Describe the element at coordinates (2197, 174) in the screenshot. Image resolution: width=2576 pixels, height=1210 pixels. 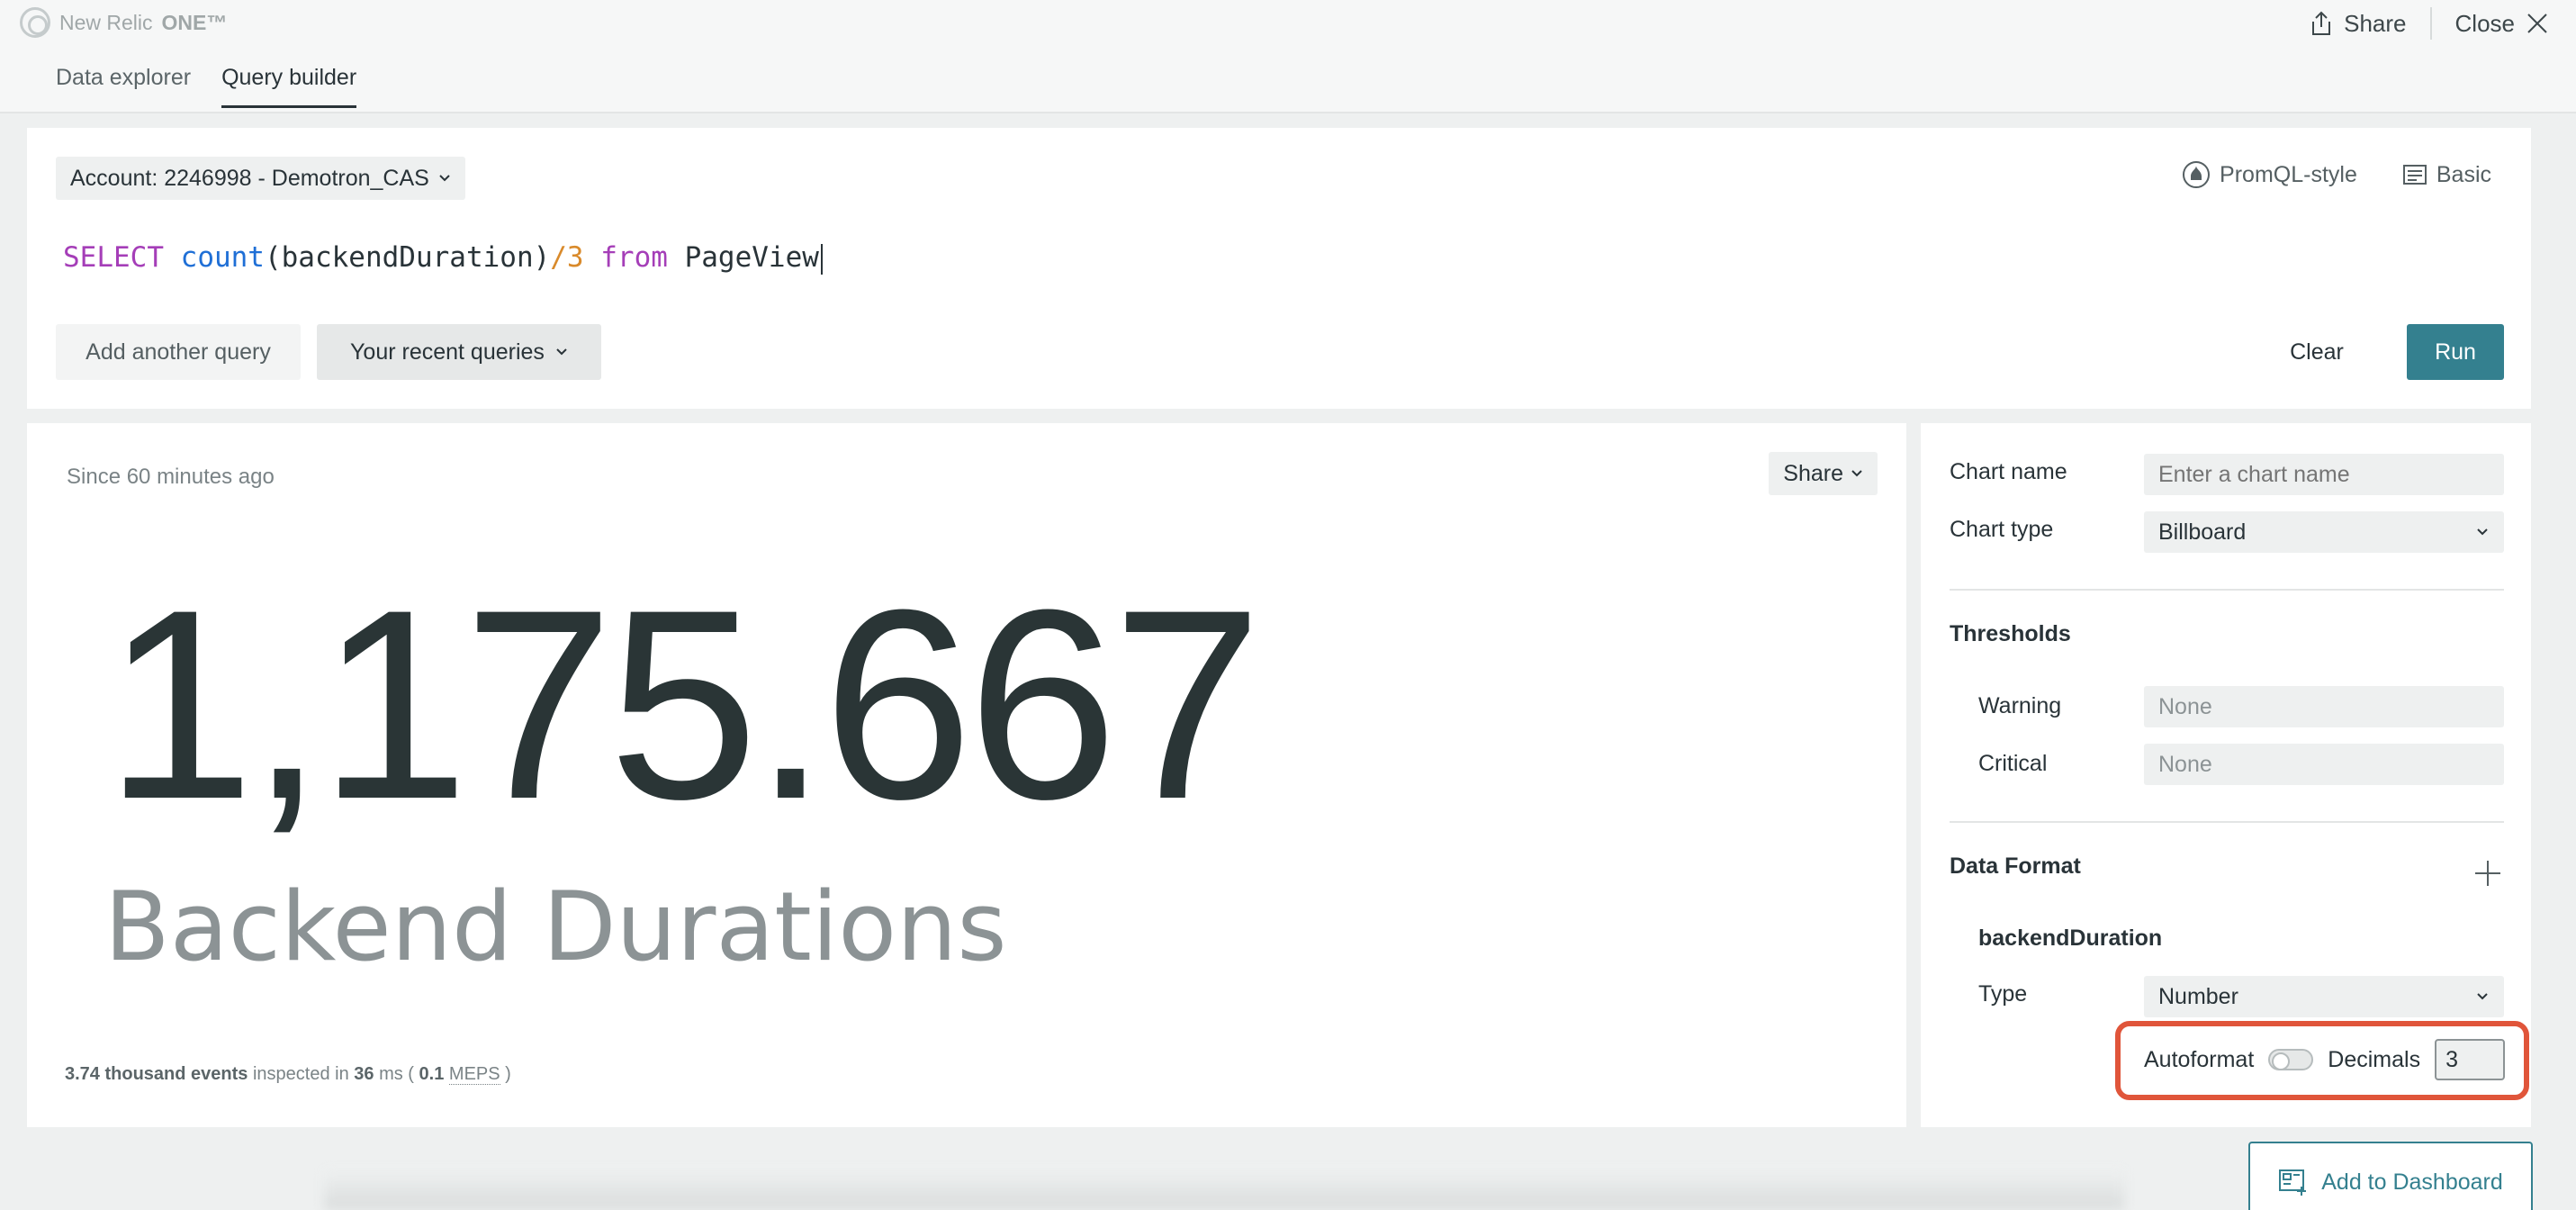
I see `promql-icon` at that location.